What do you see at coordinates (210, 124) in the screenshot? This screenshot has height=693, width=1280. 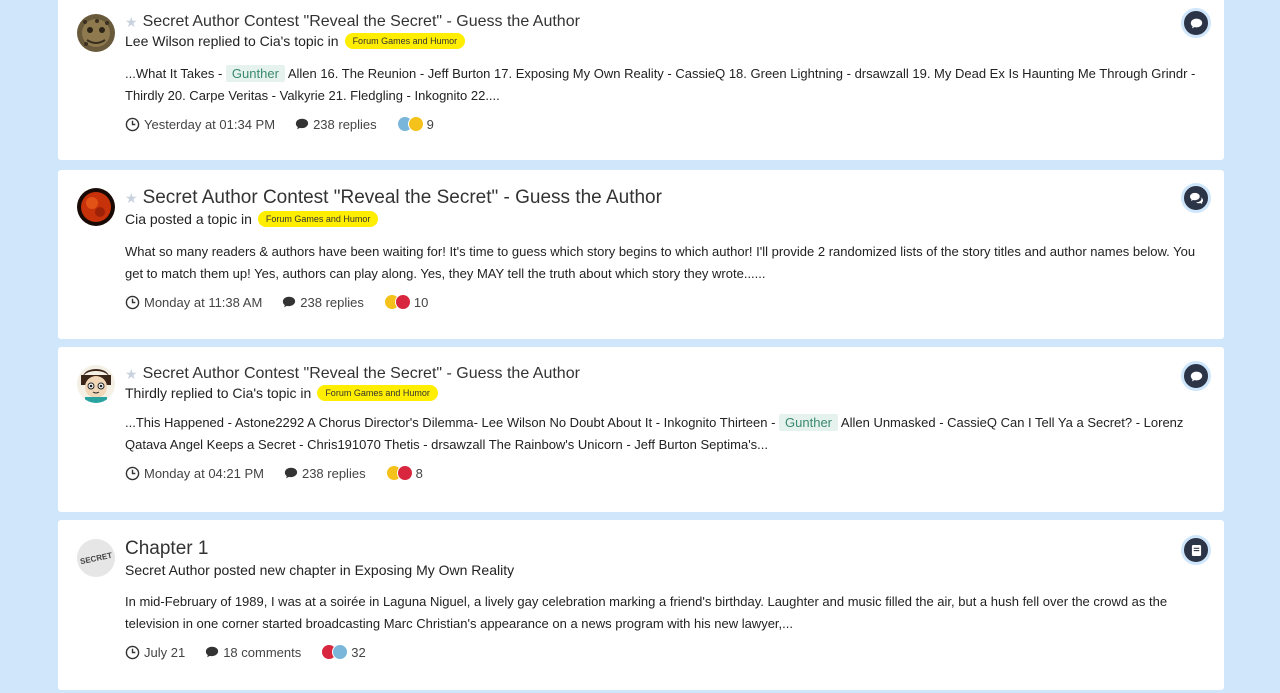 I see `time-text: Yesterday at 01:34 PM` at bounding box center [210, 124].